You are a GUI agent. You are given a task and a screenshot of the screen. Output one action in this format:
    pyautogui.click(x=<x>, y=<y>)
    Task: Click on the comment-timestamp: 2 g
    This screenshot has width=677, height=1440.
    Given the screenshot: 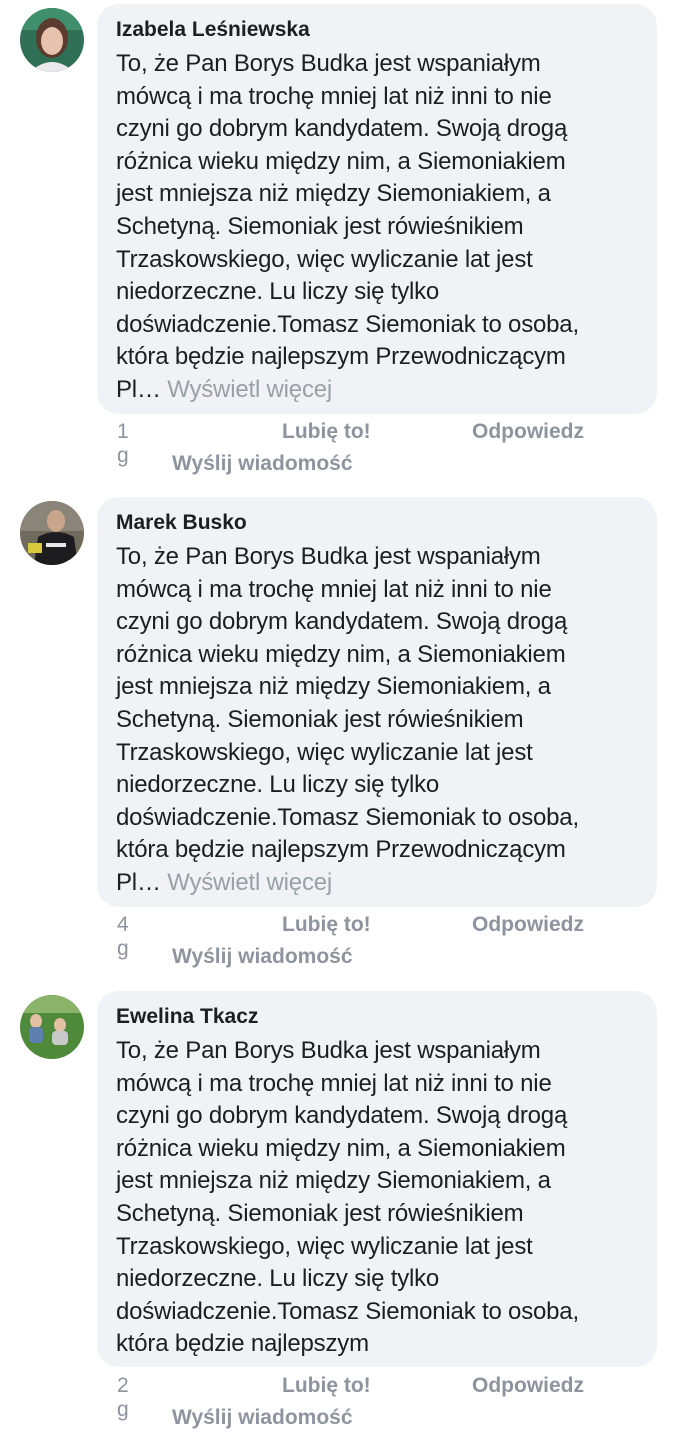 What is the action you would take?
    pyautogui.click(x=123, y=1398)
    